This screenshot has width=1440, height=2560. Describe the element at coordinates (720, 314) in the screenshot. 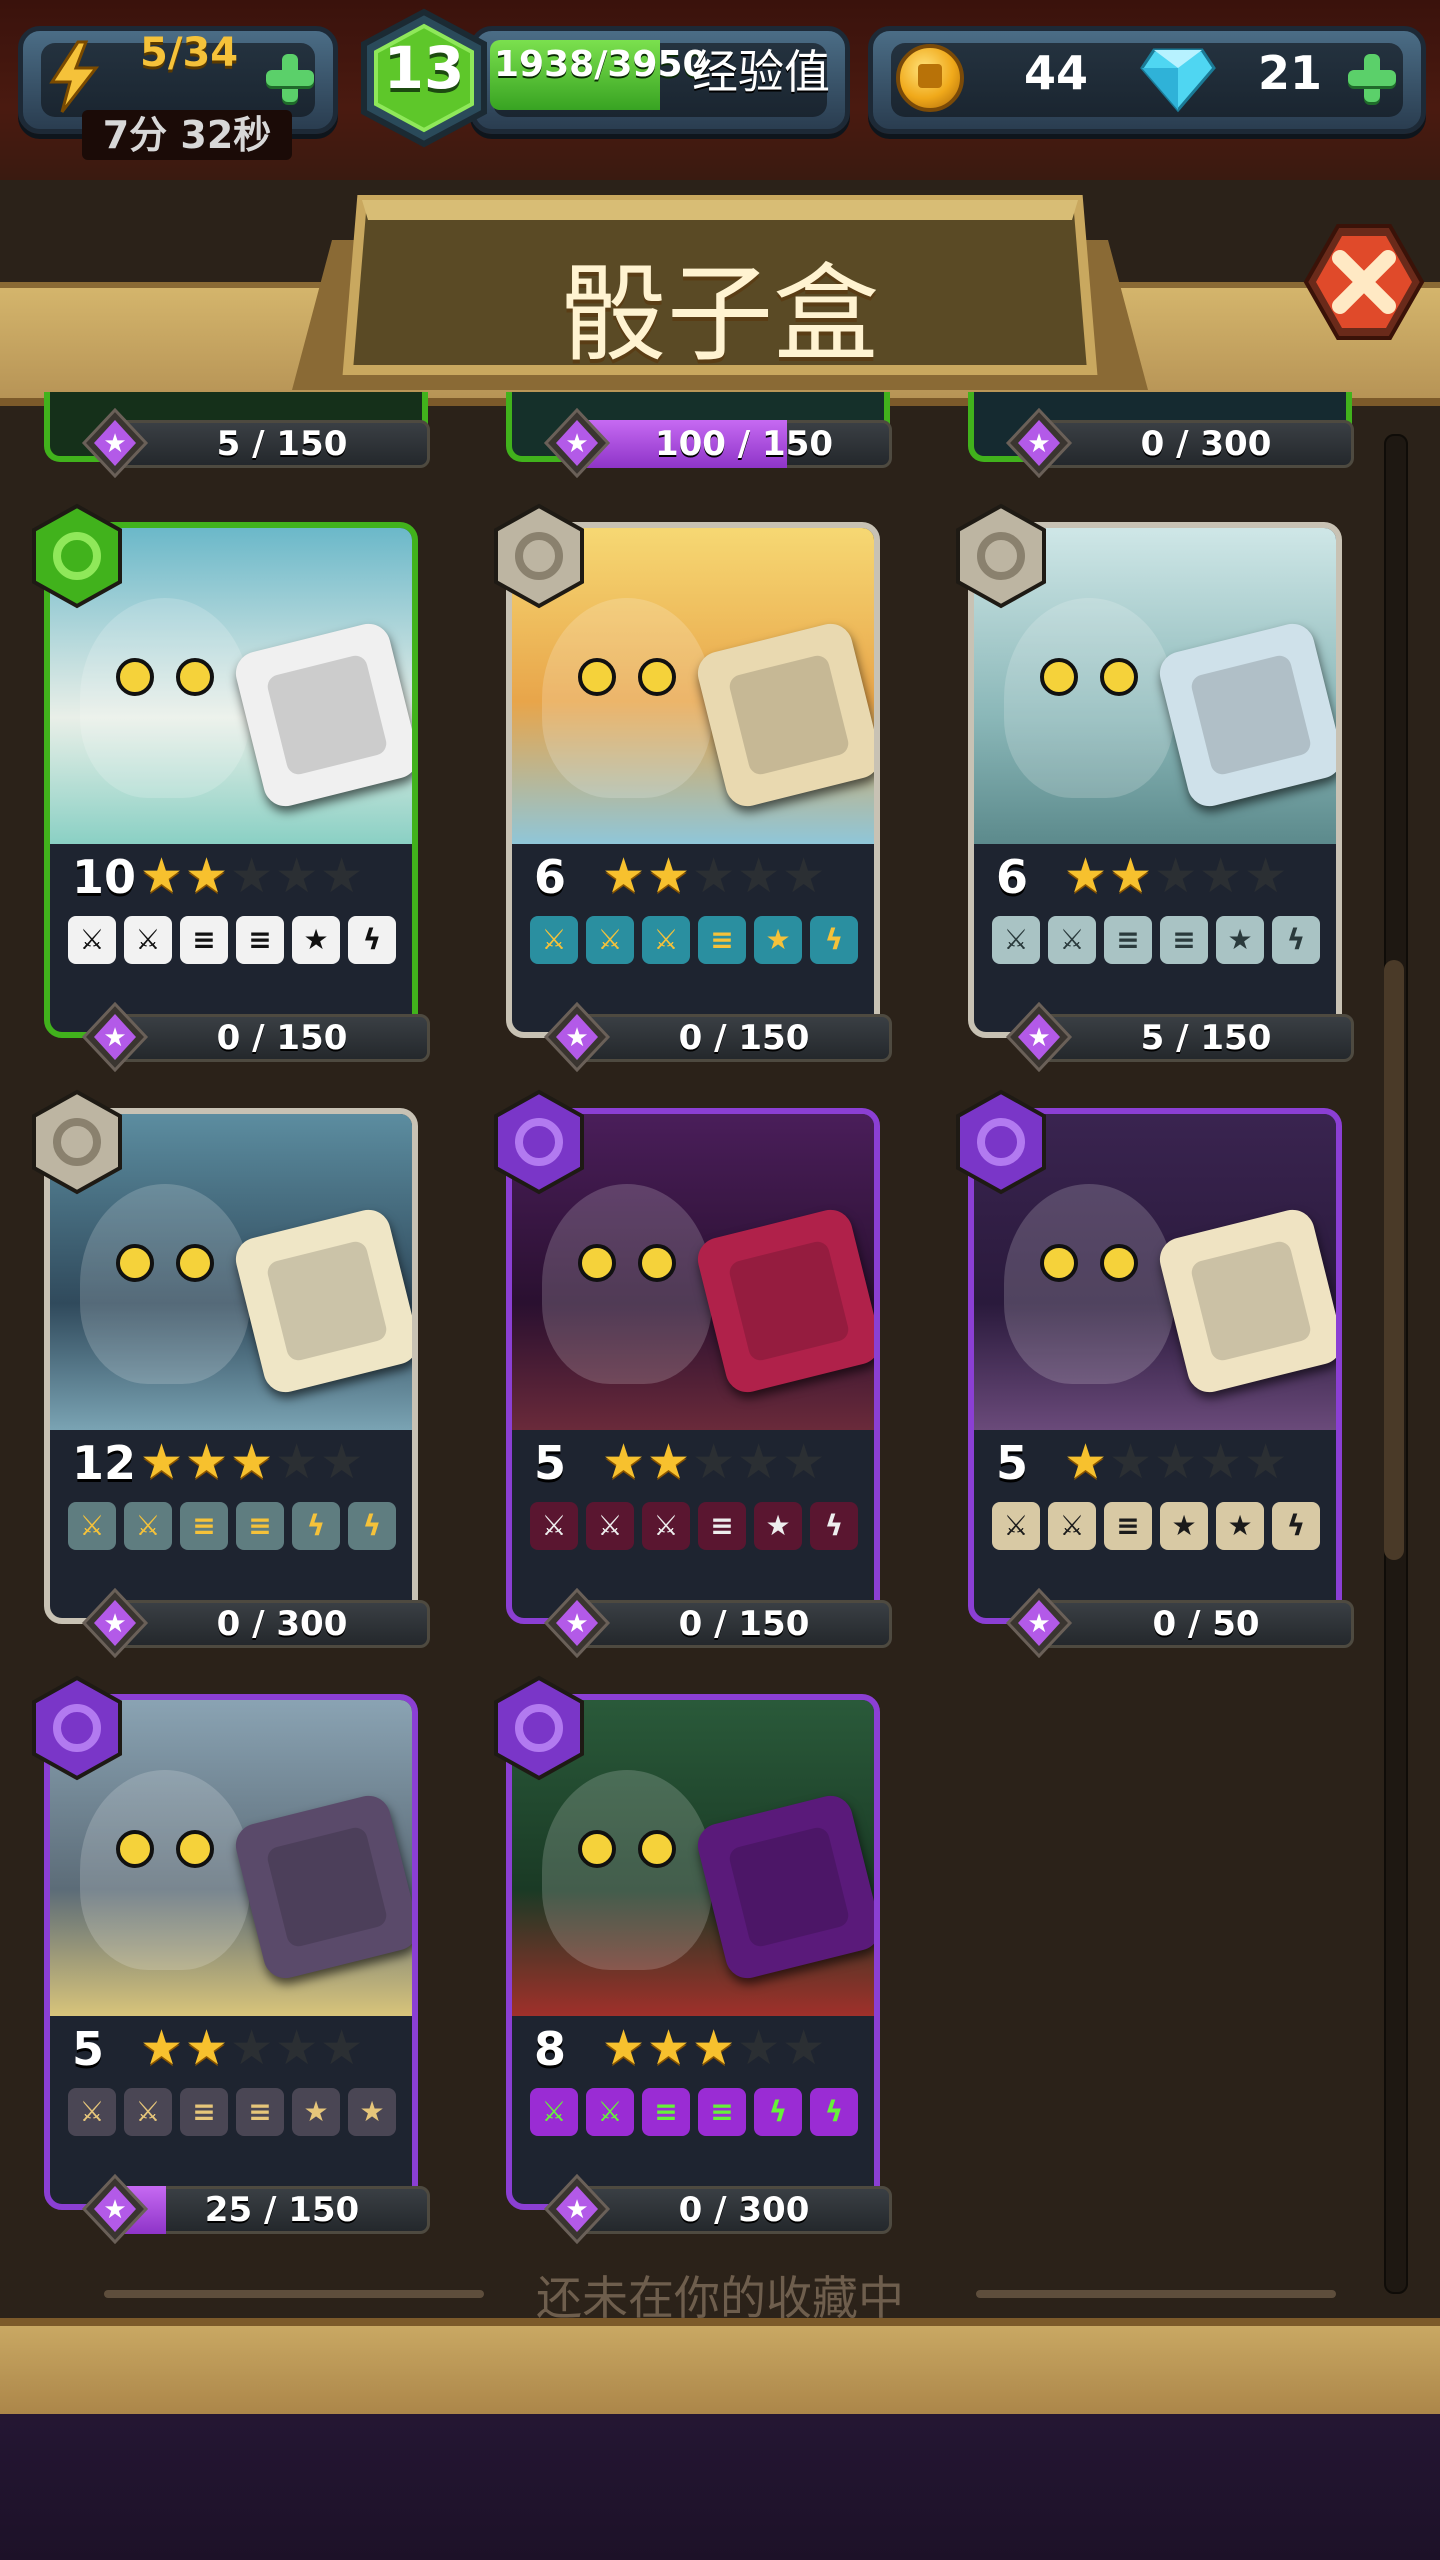

I see `page-title: 骰子盒` at that location.